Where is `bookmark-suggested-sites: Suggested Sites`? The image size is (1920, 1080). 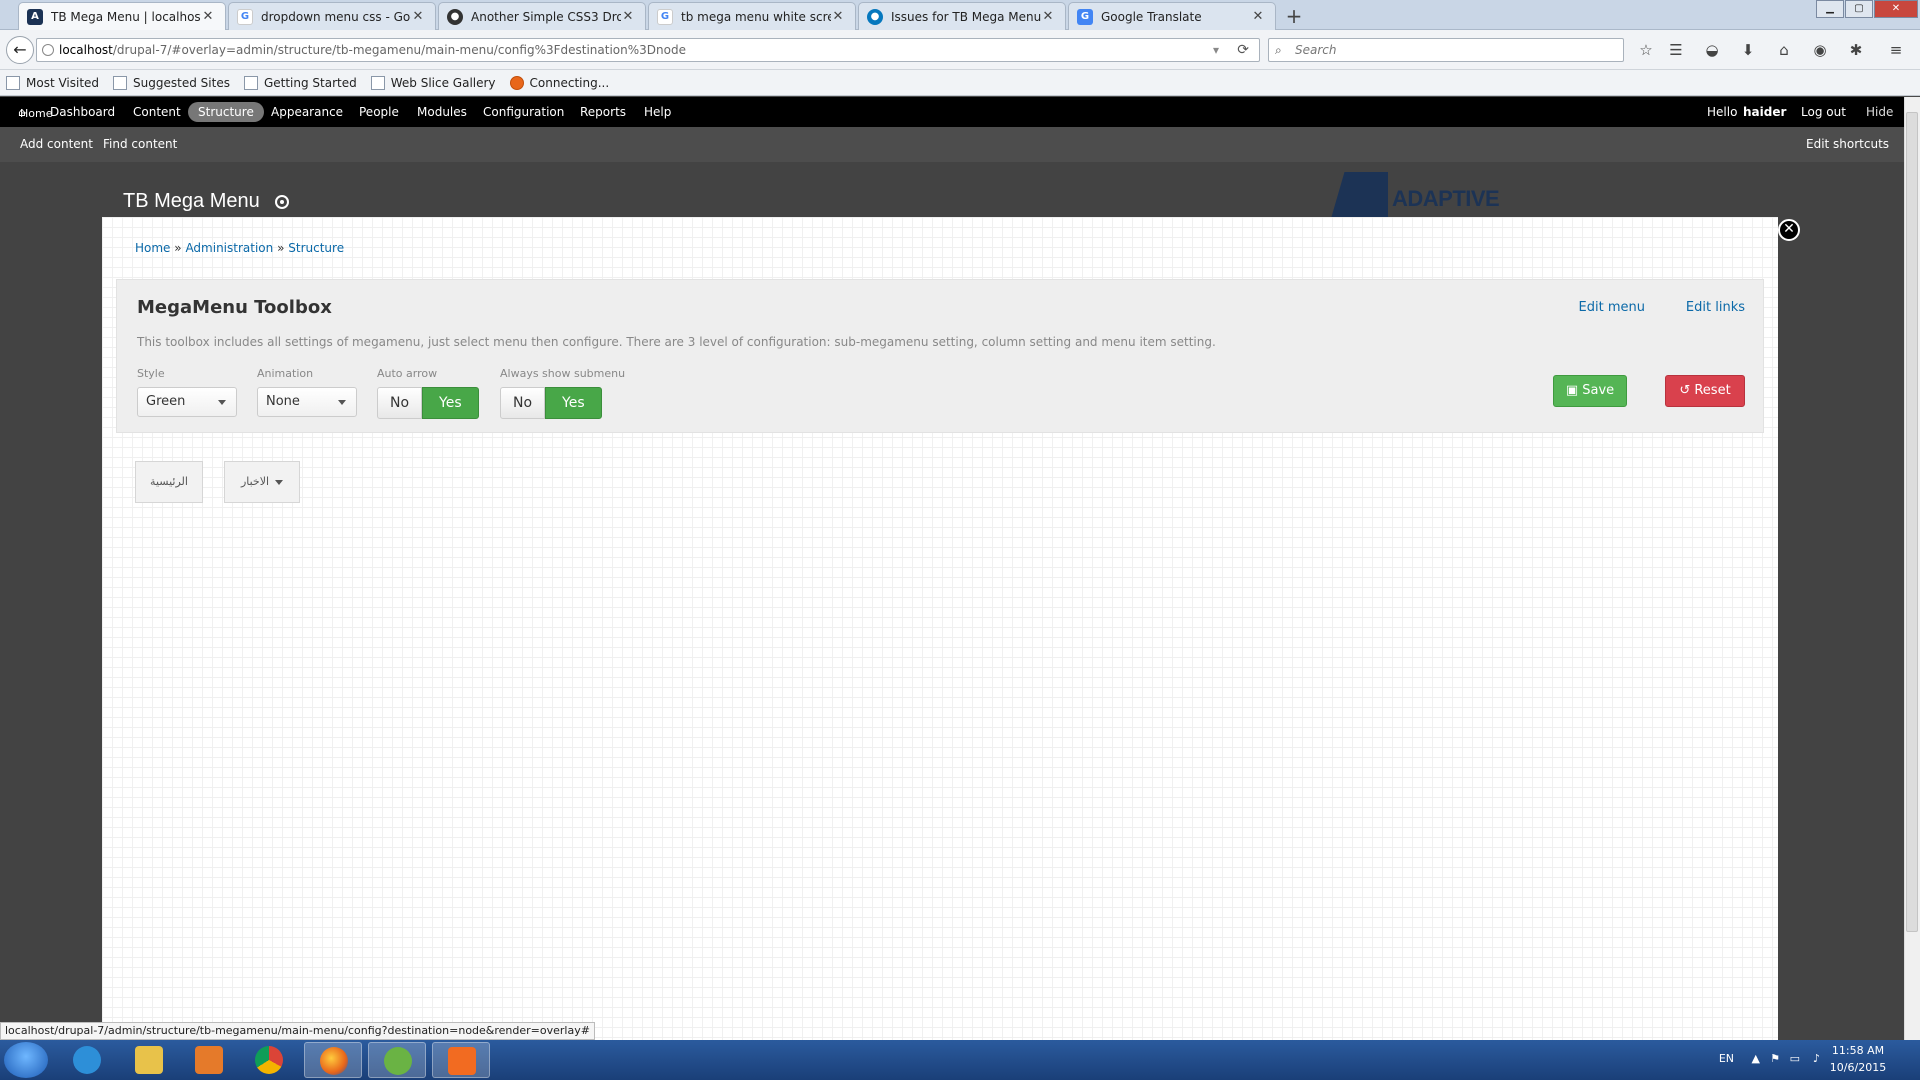 bookmark-suggested-sites: Suggested Sites is located at coordinates (171, 82).